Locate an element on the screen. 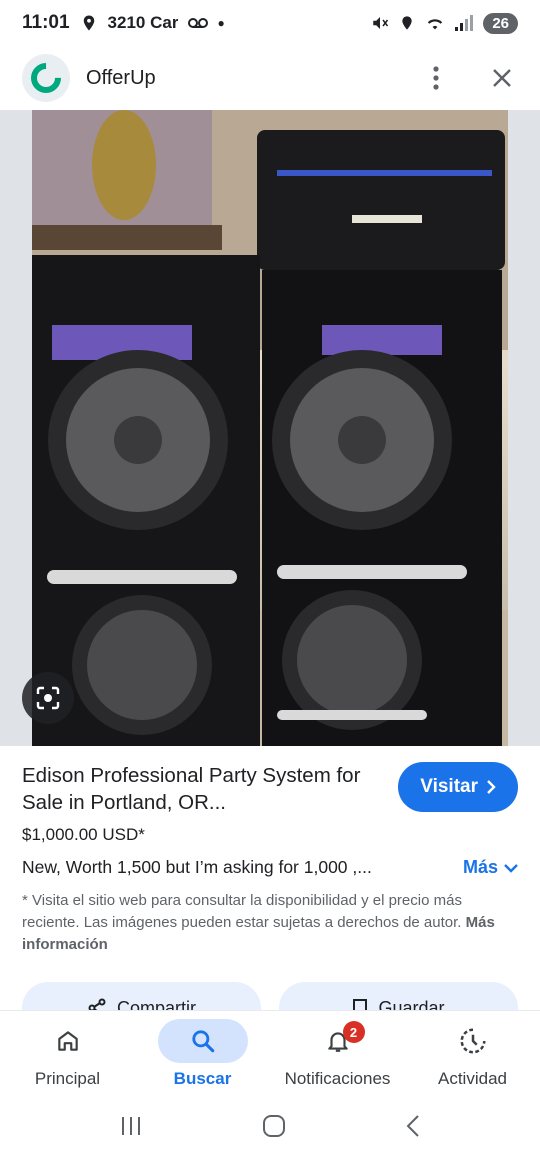  close-button is located at coordinates (502, 78).